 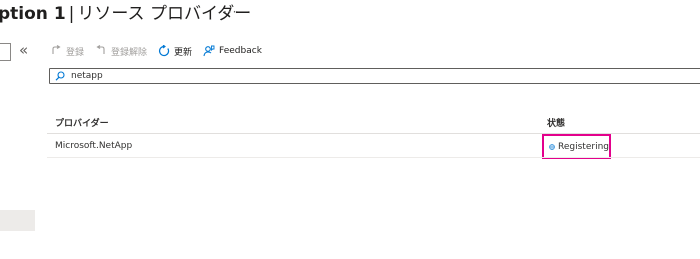 I want to click on unregister-button: 登録解除, so click(x=121, y=51).